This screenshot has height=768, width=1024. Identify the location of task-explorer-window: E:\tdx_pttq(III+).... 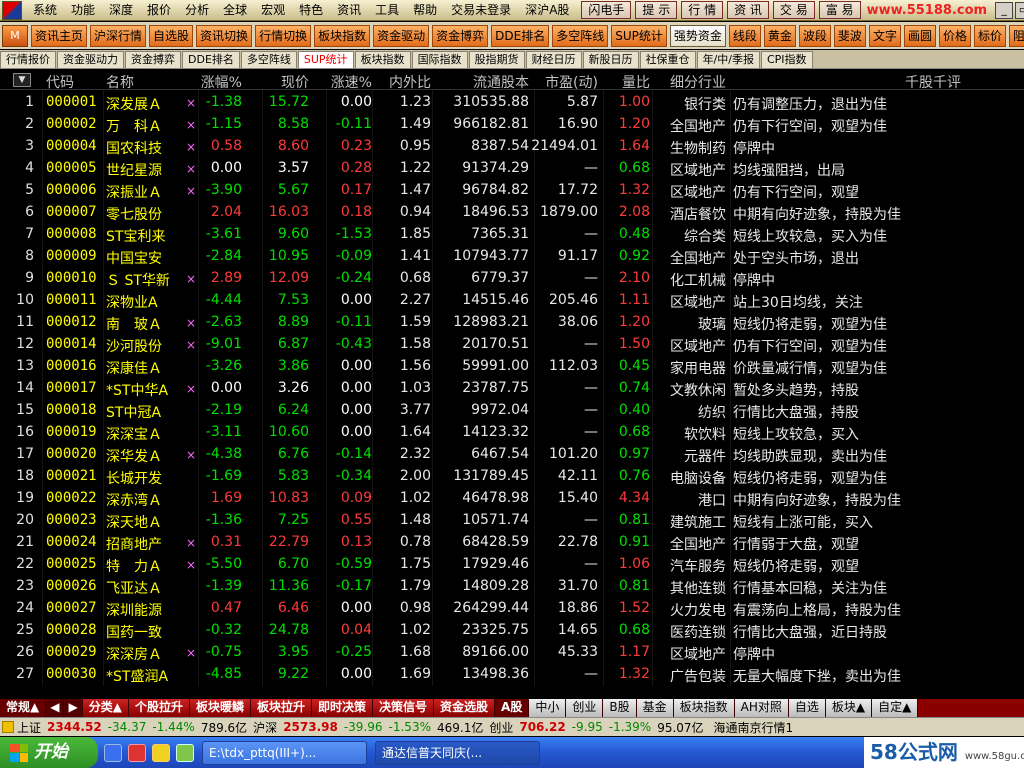
(284, 752).